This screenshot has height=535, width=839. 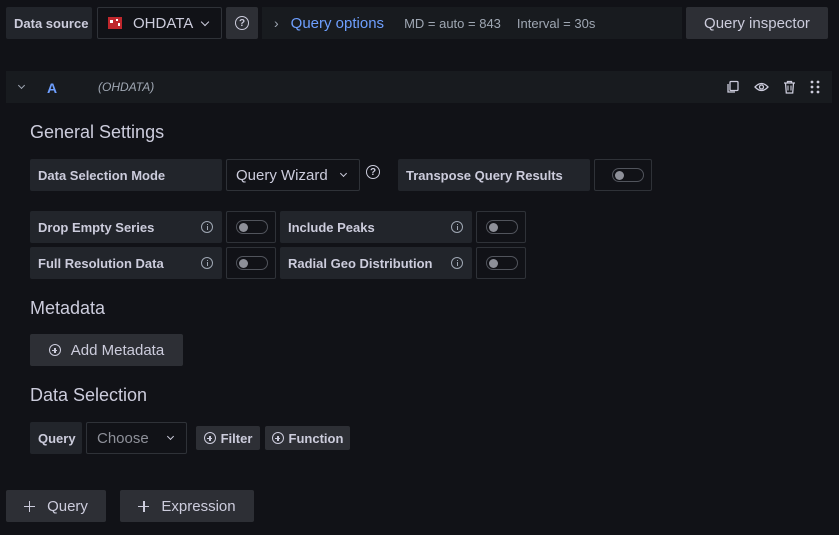 I want to click on query-options-label: Query options, so click(x=337, y=23).